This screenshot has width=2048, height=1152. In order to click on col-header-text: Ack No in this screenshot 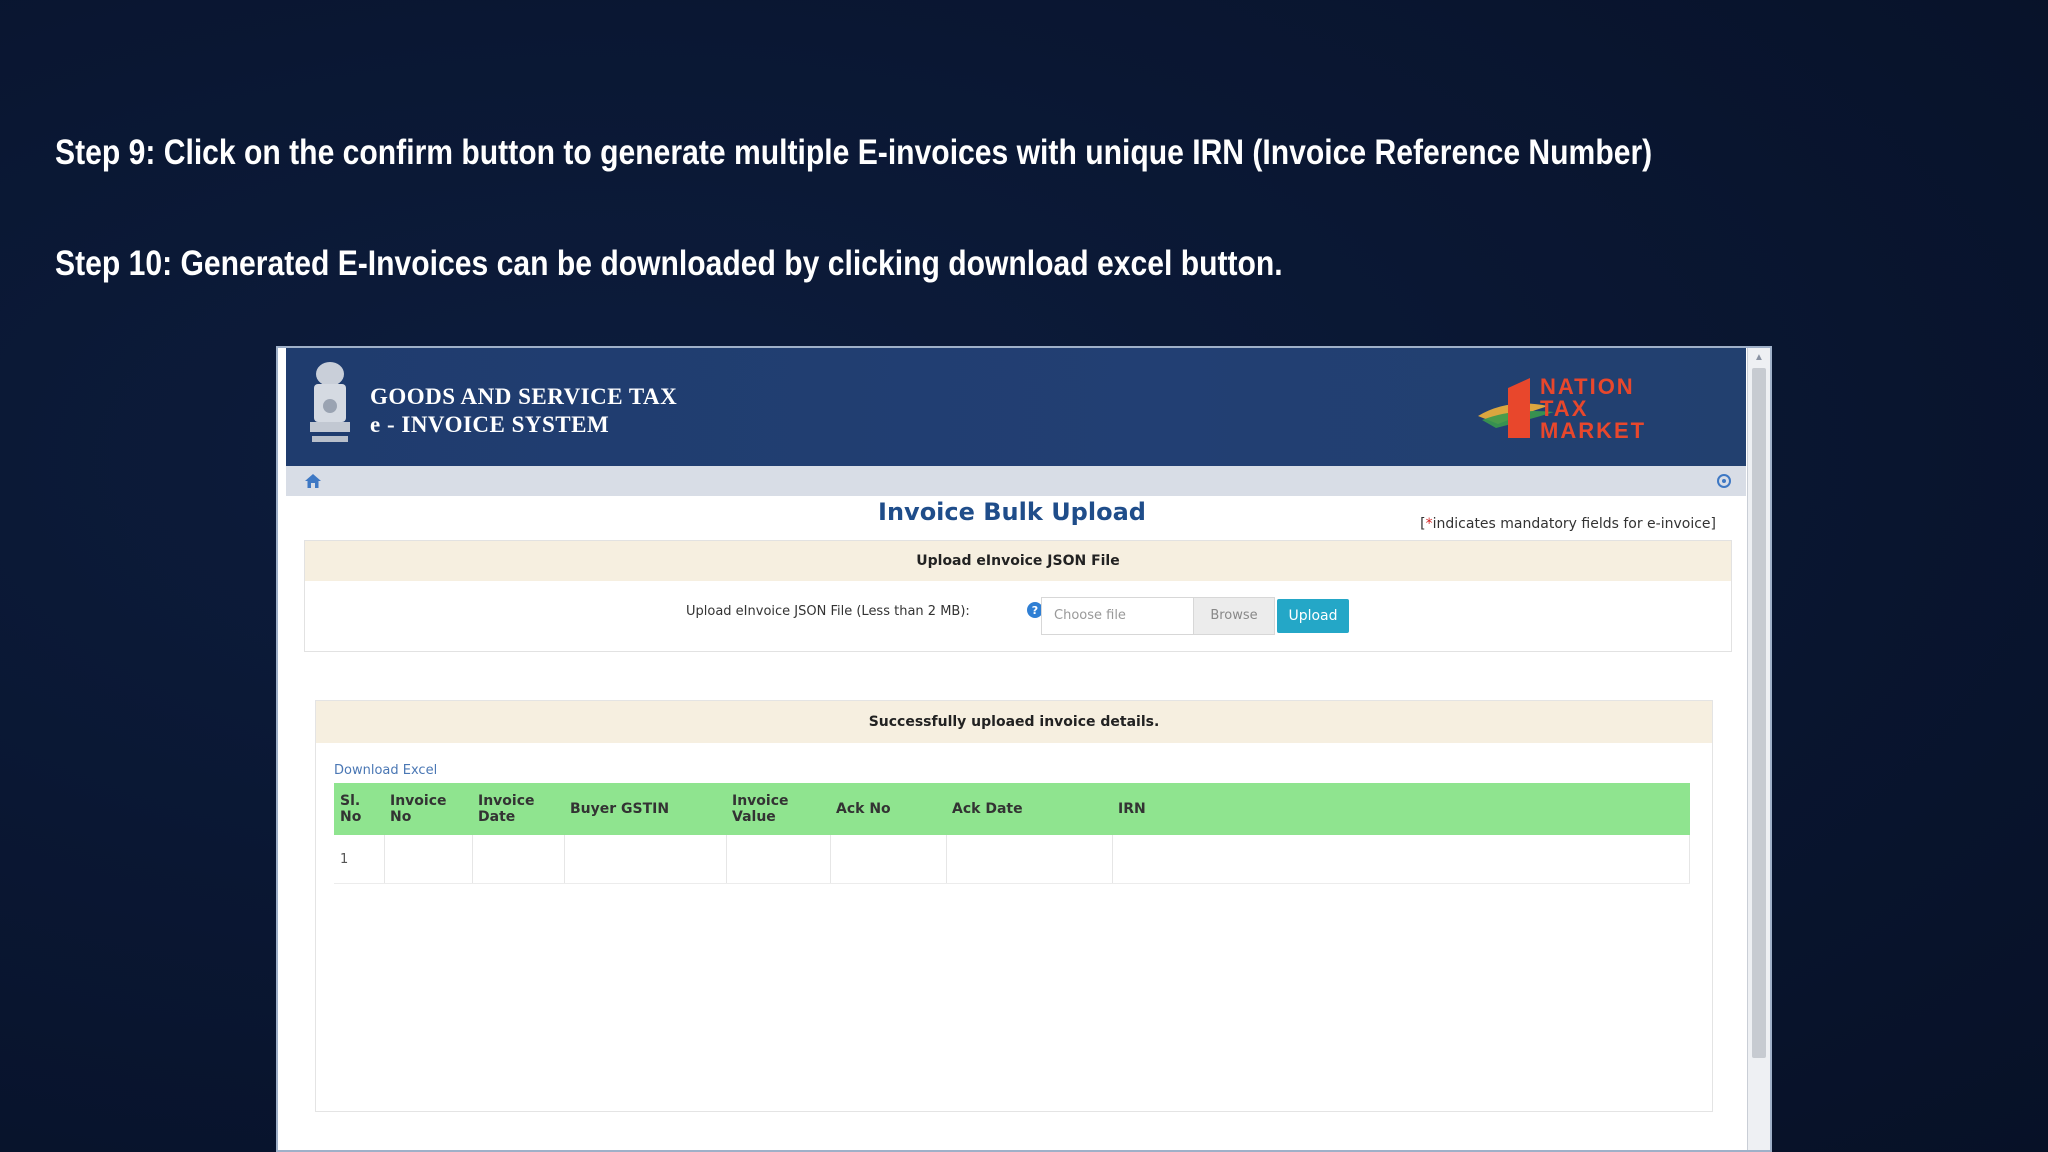, I will do `click(863, 809)`.